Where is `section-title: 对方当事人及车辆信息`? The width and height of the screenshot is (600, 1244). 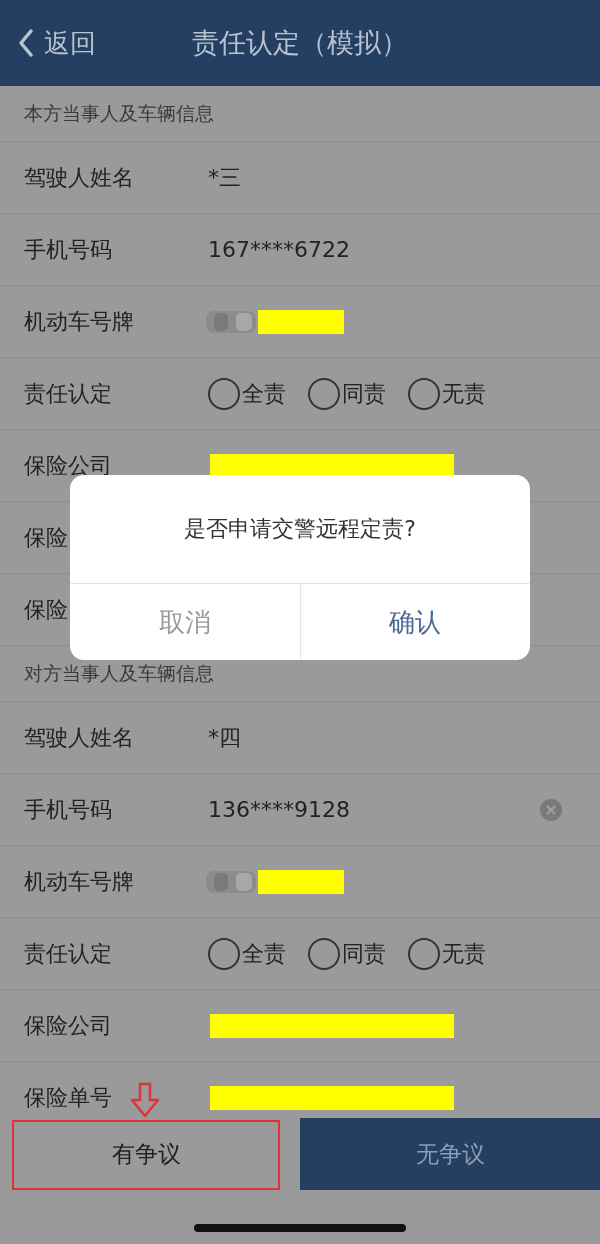 section-title: 对方当事人及车辆信息 is located at coordinates (119, 673).